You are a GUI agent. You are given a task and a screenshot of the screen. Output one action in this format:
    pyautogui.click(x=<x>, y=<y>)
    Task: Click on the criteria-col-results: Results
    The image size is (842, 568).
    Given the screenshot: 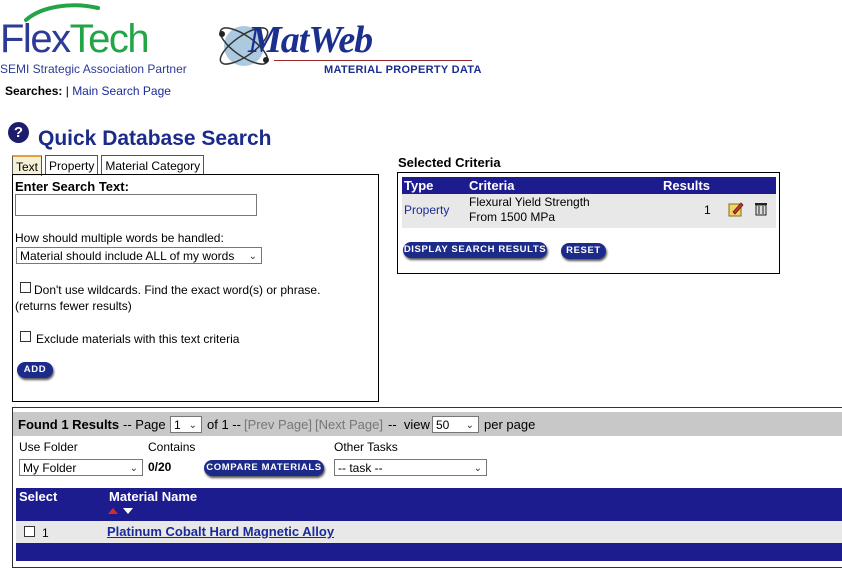 What is the action you would take?
    pyautogui.click(x=686, y=185)
    